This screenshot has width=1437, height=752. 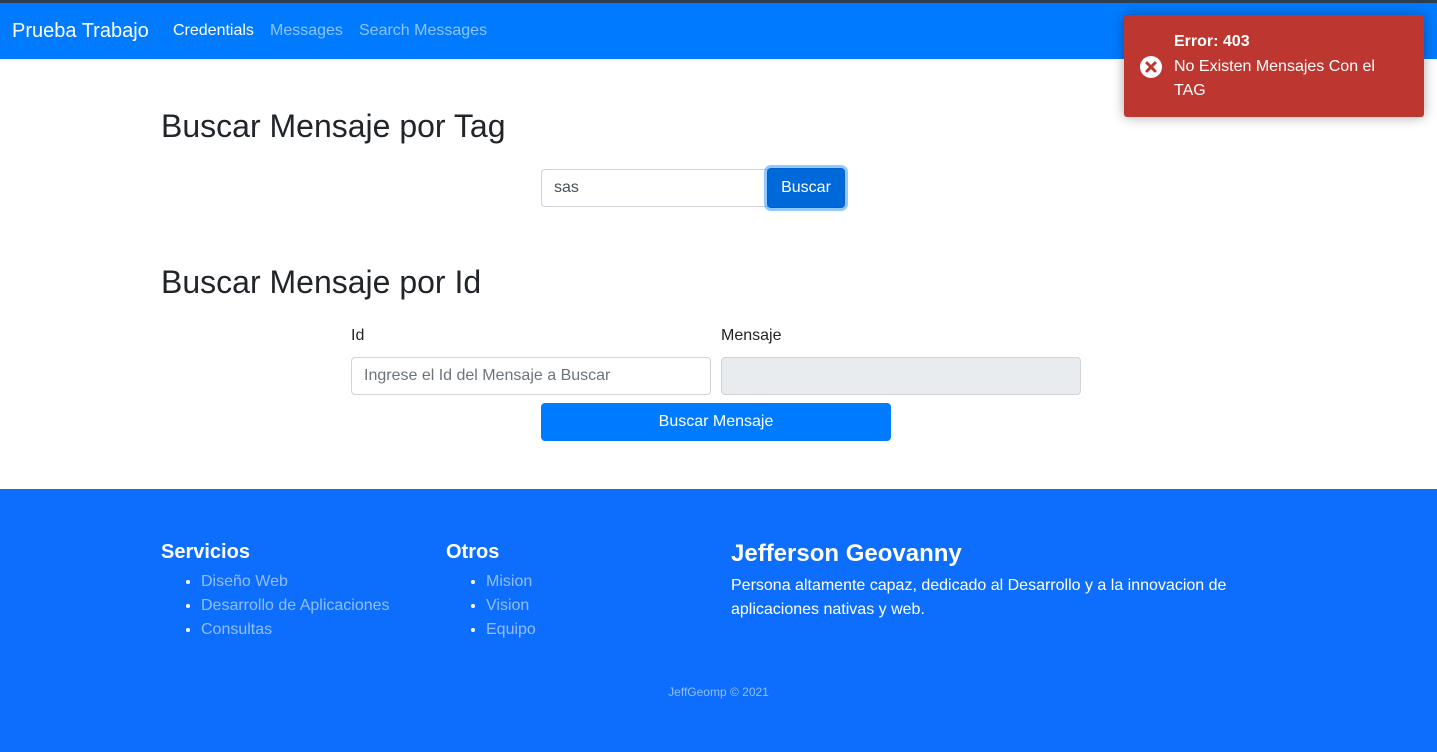 What do you see at coordinates (306, 31) in the screenshot?
I see `nav-link-messages: Messages` at bounding box center [306, 31].